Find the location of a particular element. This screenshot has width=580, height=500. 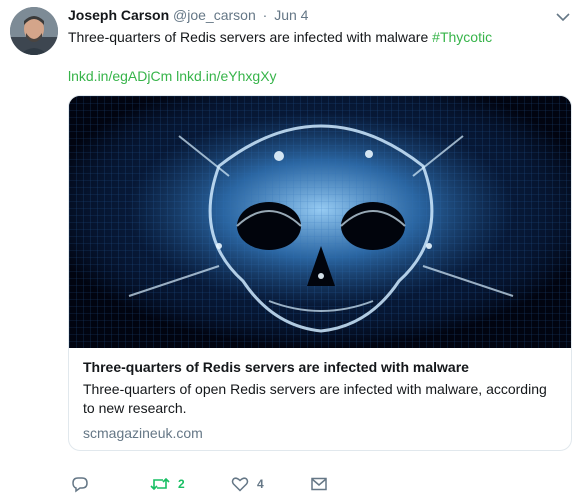

direct-message-button is located at coordinates (319, 484).